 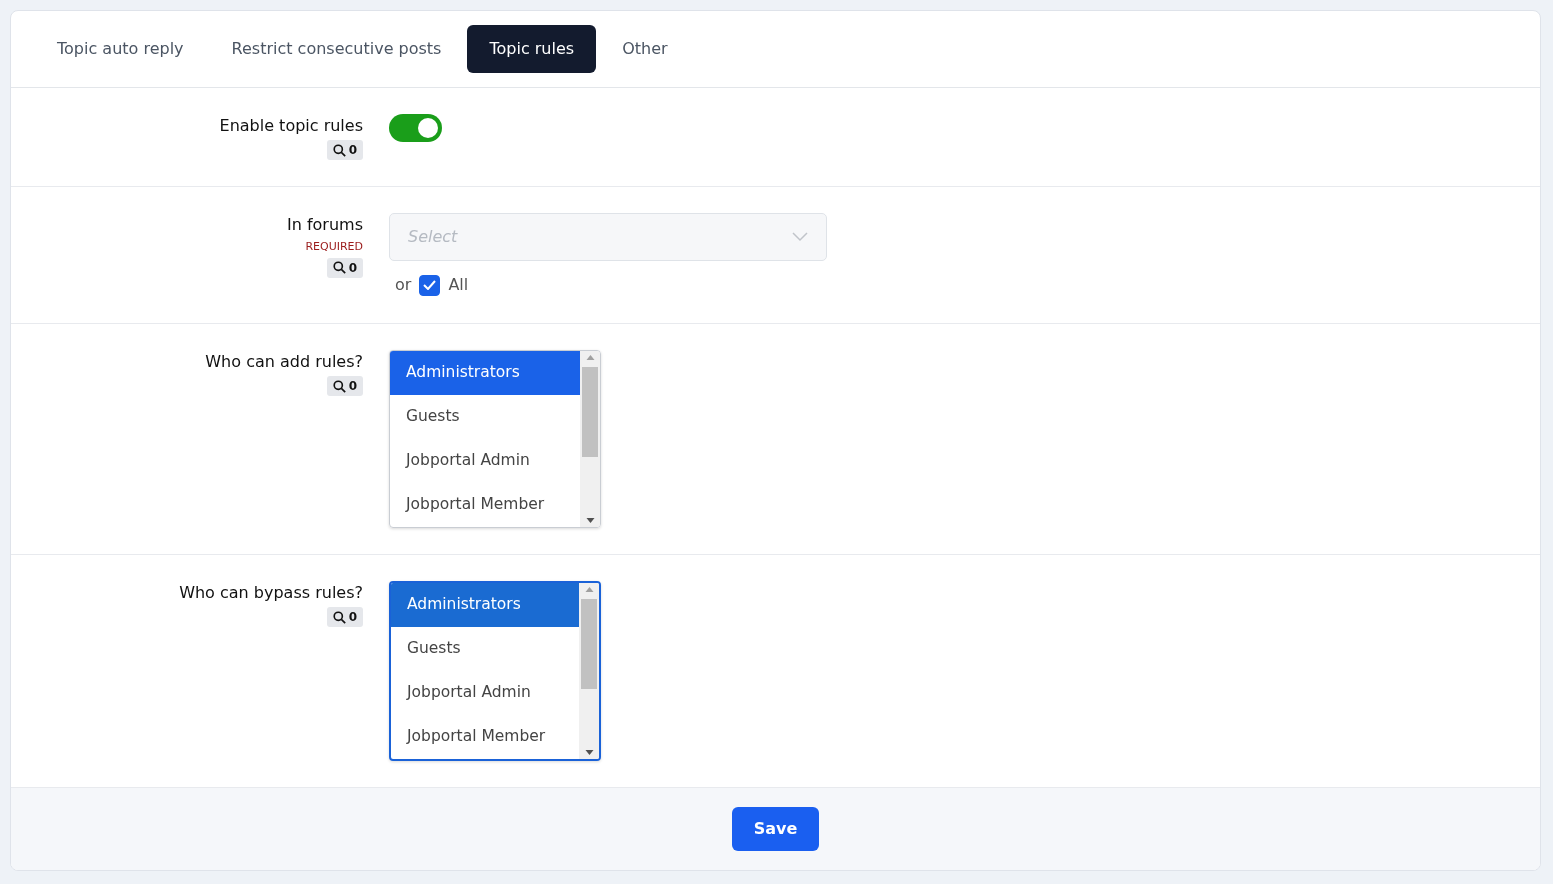 I want to click on tab: Topic auto reply, so click(x=120, y=49).